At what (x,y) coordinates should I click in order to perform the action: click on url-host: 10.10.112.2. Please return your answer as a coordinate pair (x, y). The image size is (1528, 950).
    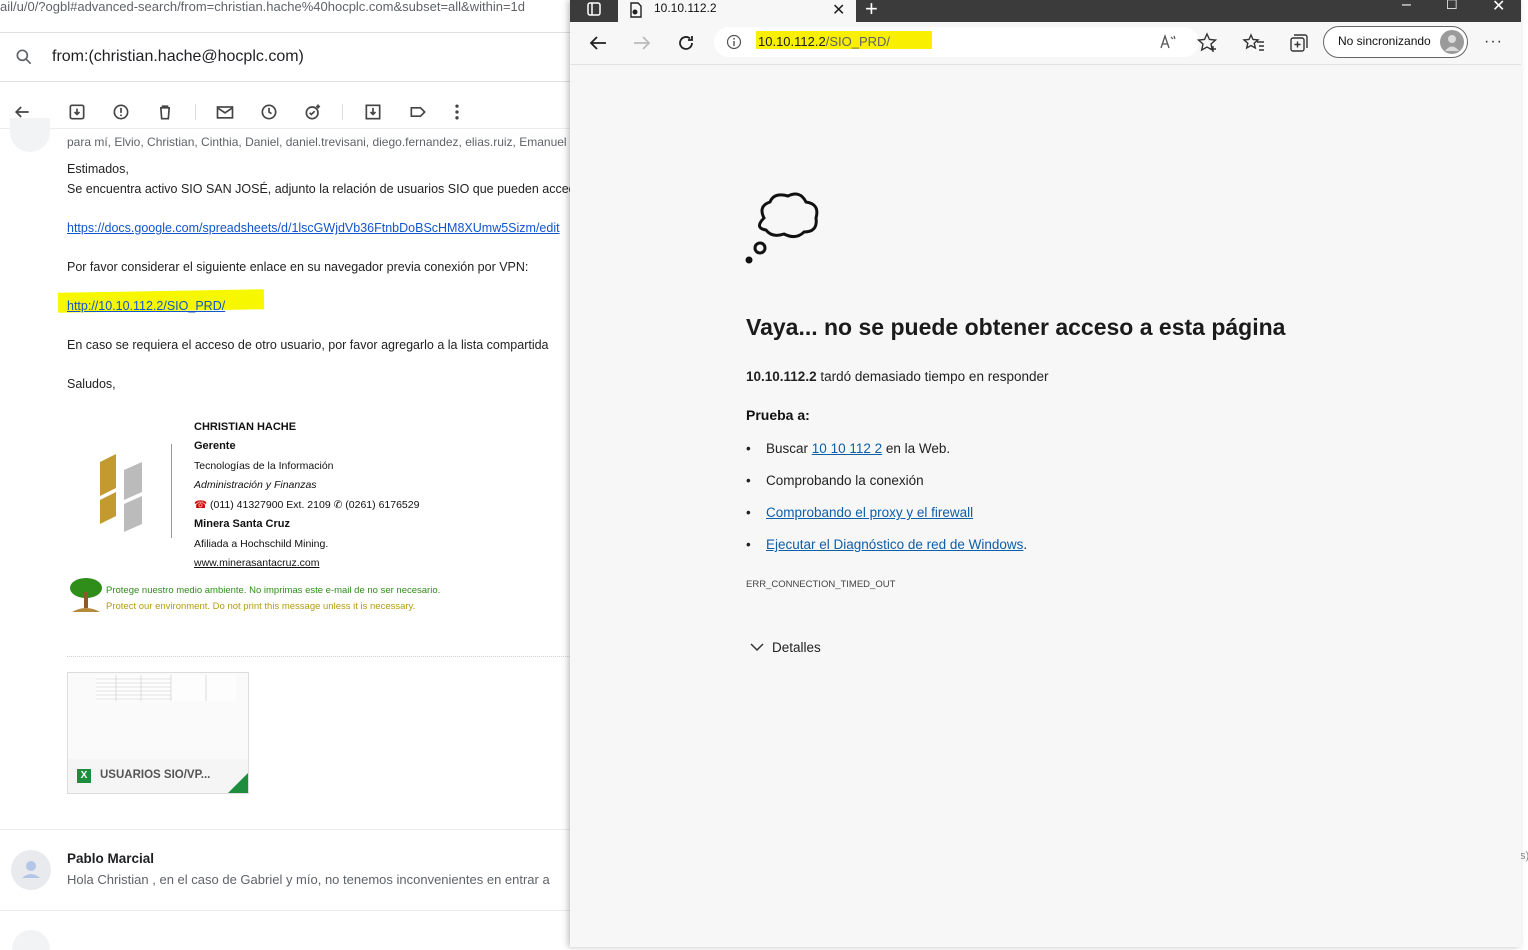
    Looking at the image, I should click on (792, 41).